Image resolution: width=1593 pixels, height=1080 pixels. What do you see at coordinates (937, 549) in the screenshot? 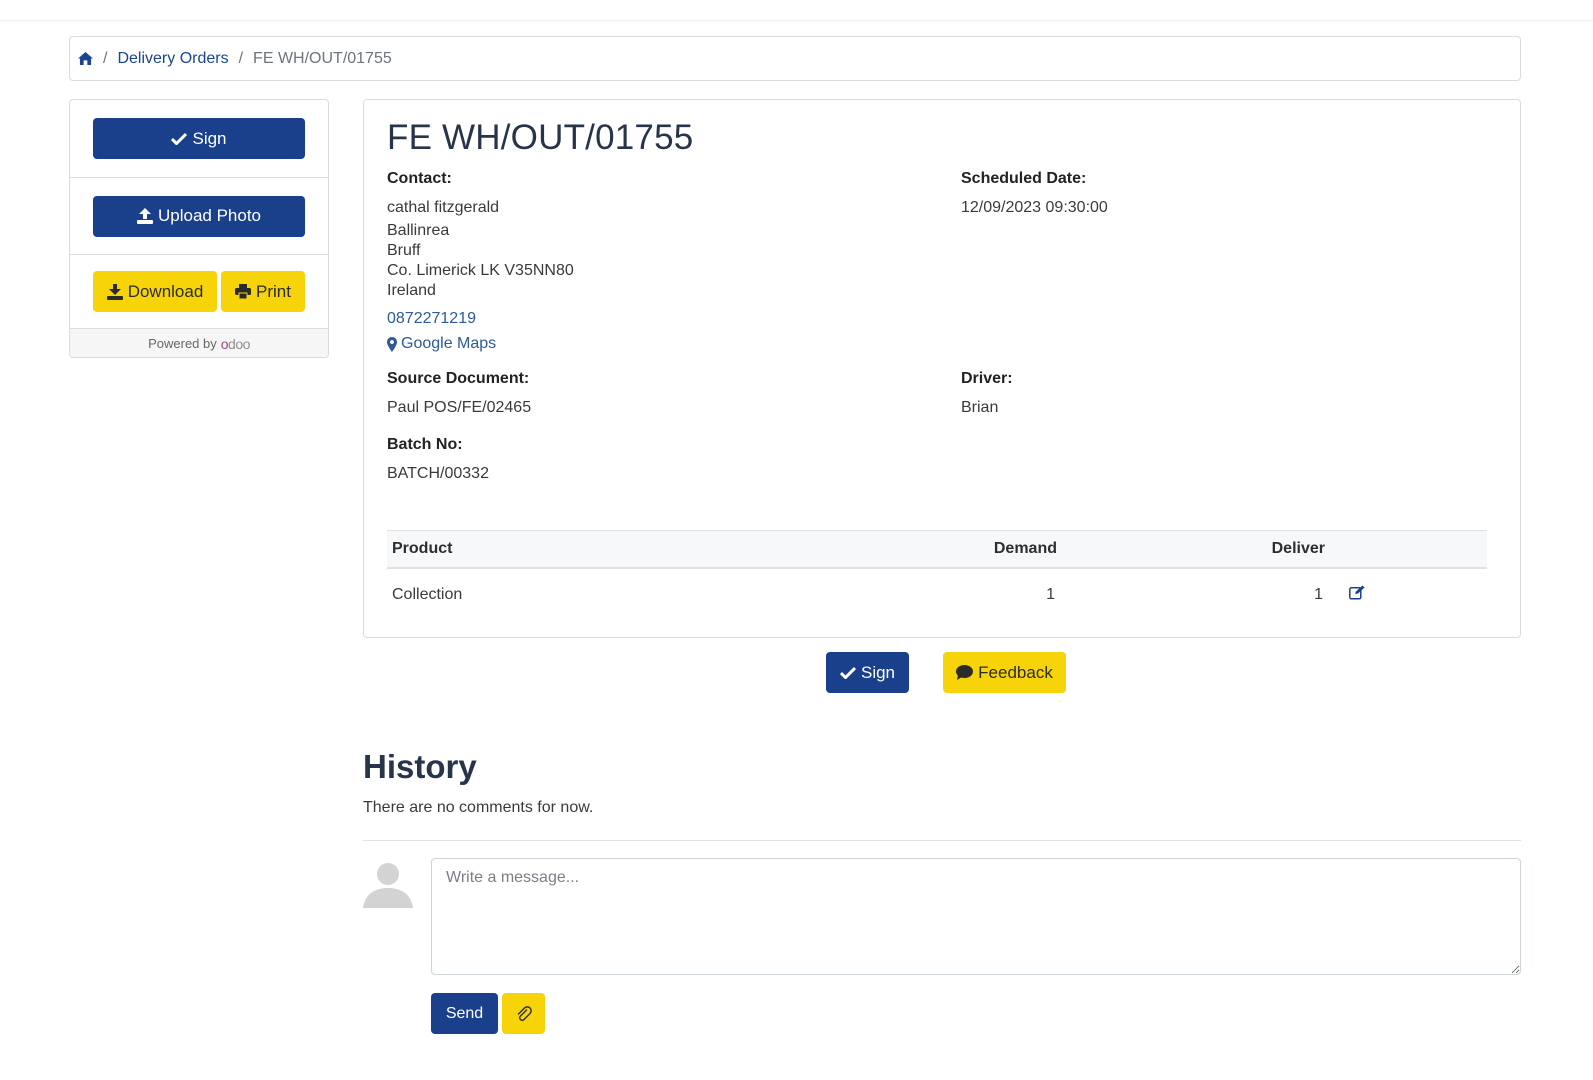
I see `table-header: Product Demand Deliver` at bounding box center [937, 549].